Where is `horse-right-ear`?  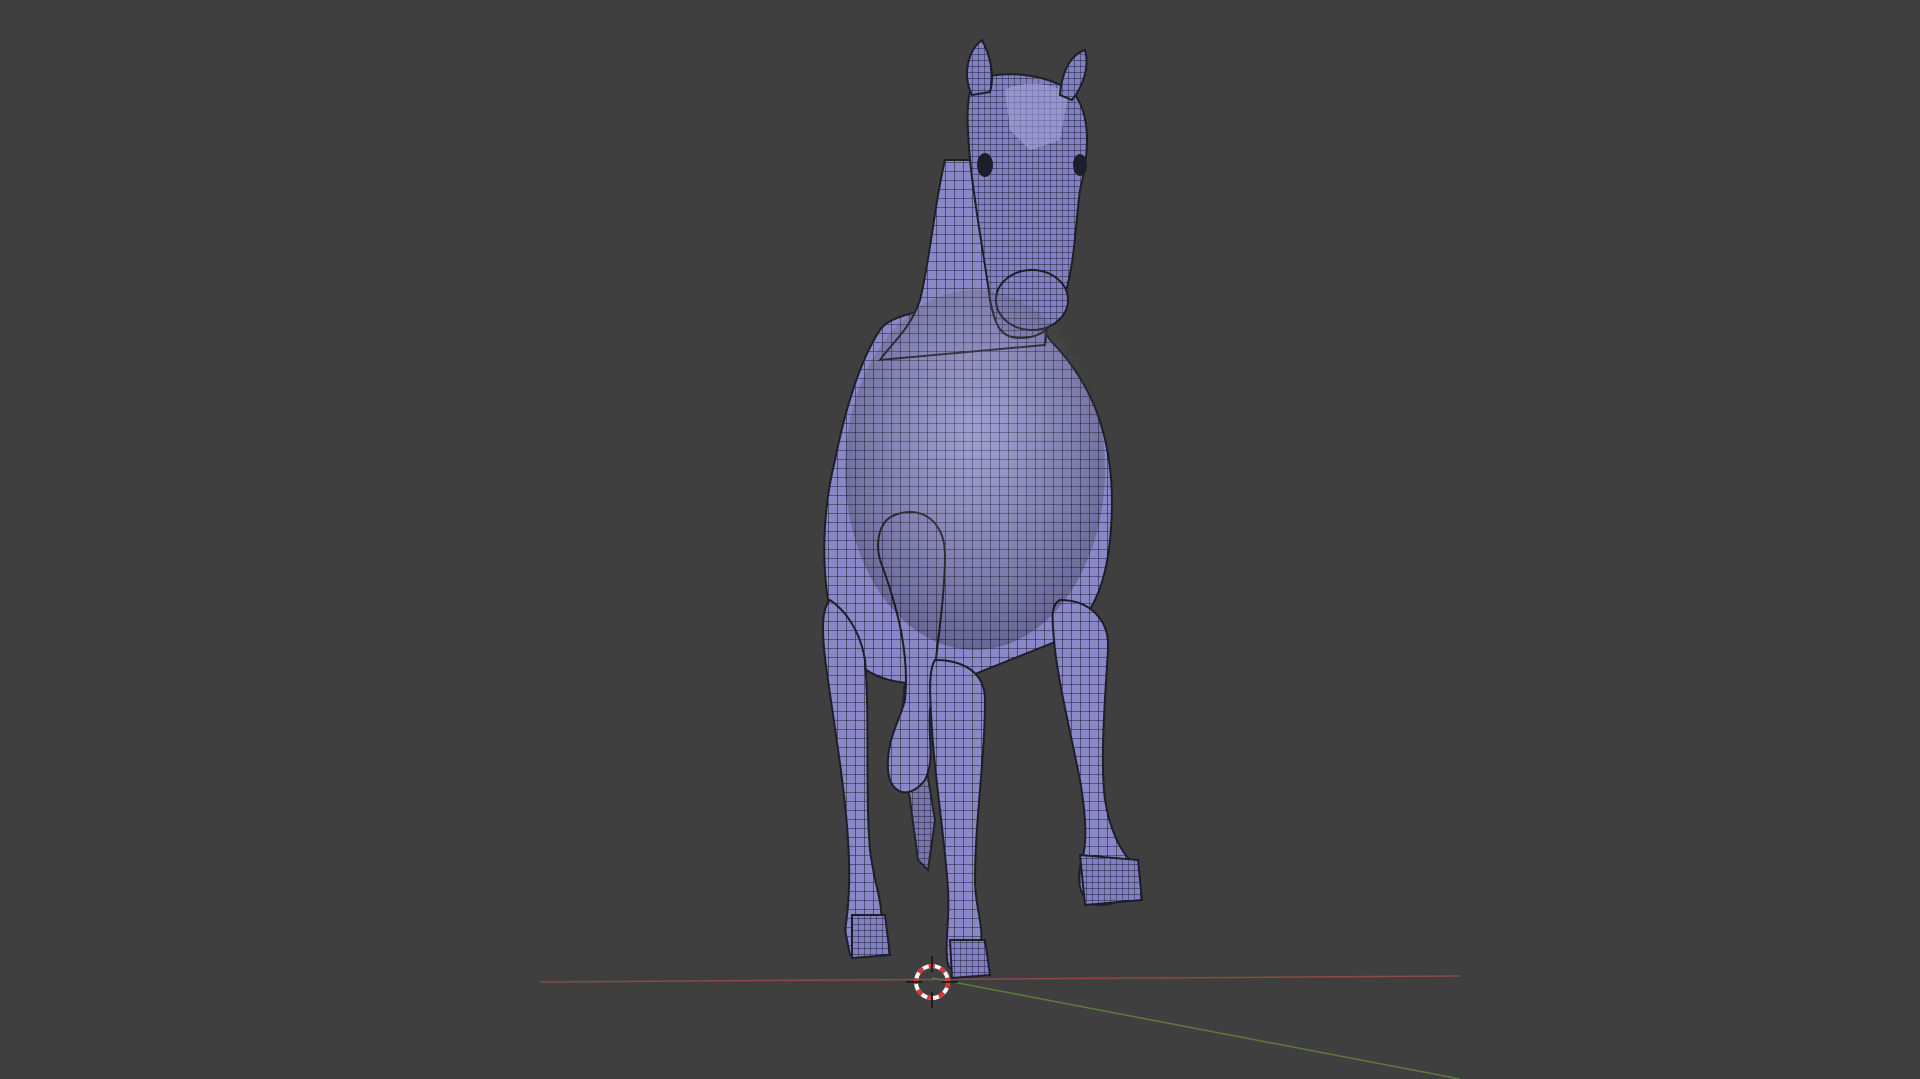 horse-right-ear is located at coordinates (1073, 75).